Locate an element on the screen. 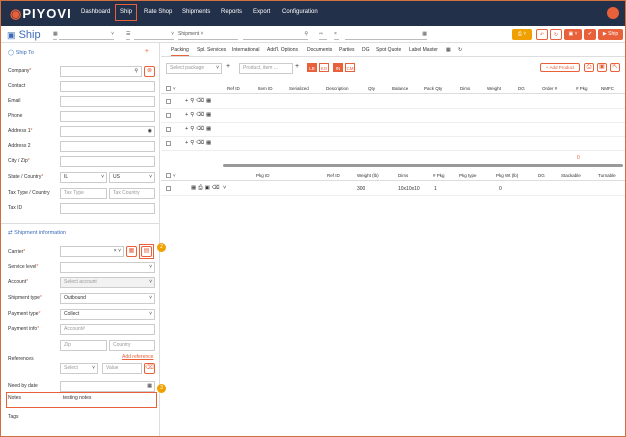  country-input: US ˅ is located at coordinates (132, 177).